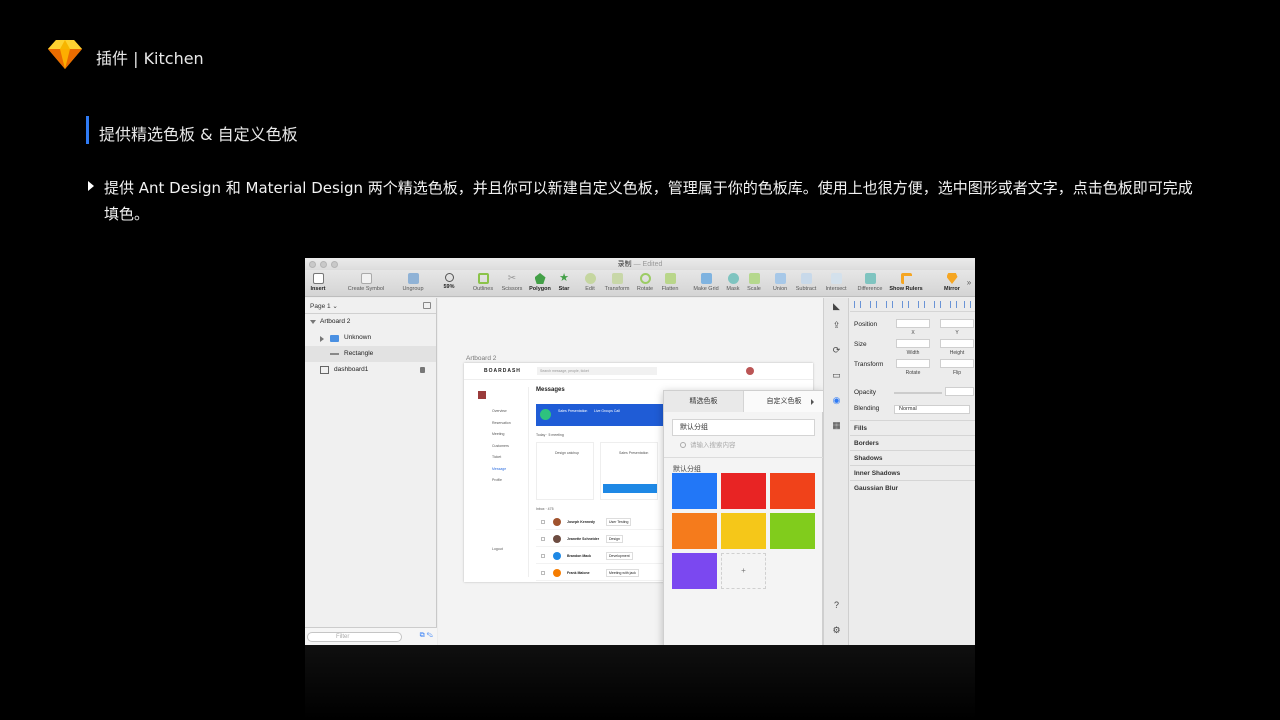  I want to click on banner-title: Sales Presentation, so click(573, 411).